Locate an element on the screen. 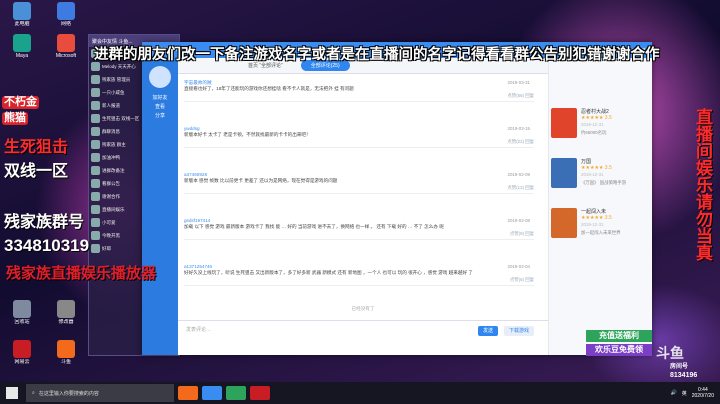  microsoft-icon is located at coordinates (66, 43).